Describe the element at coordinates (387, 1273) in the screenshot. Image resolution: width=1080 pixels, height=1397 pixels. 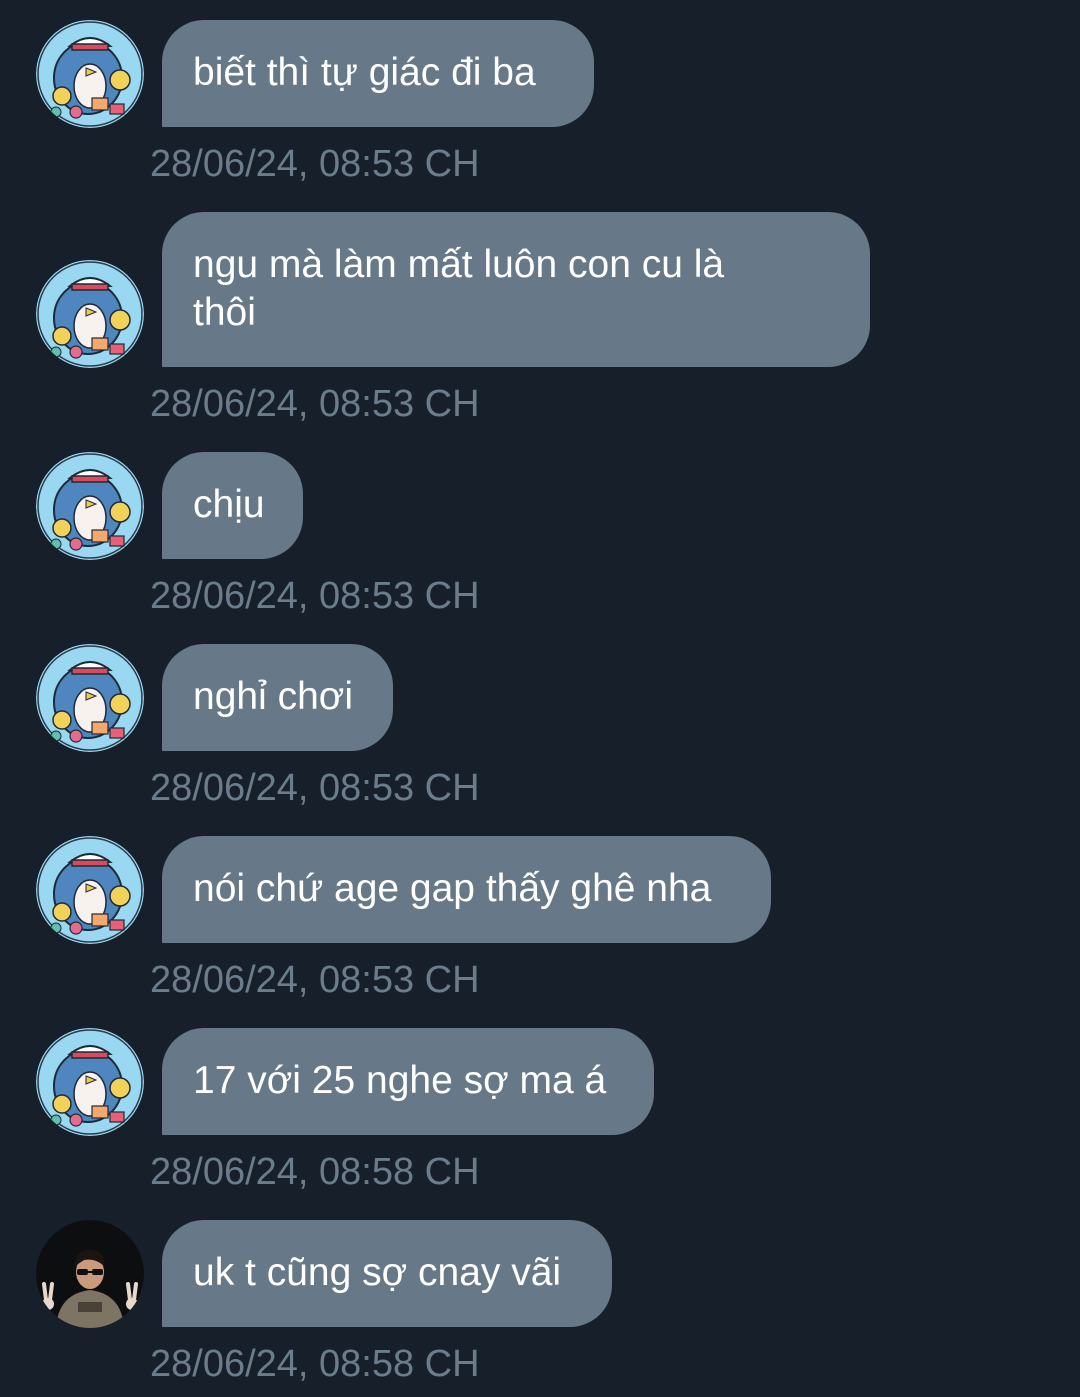
I see `message-bubble: uk t cũng sợ cnay vãi` at that location.